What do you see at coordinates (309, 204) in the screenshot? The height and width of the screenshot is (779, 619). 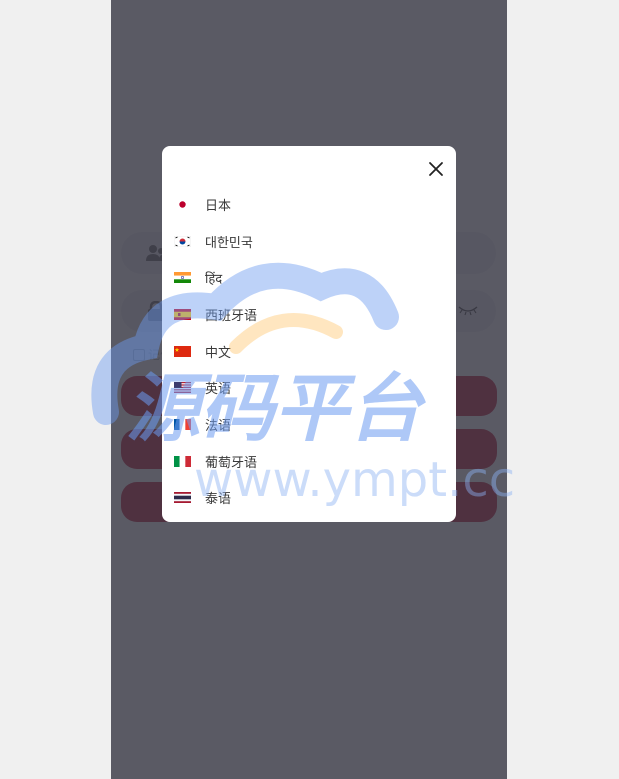 I see `language-item-ja: 日本` at bounding box center [309, 204].